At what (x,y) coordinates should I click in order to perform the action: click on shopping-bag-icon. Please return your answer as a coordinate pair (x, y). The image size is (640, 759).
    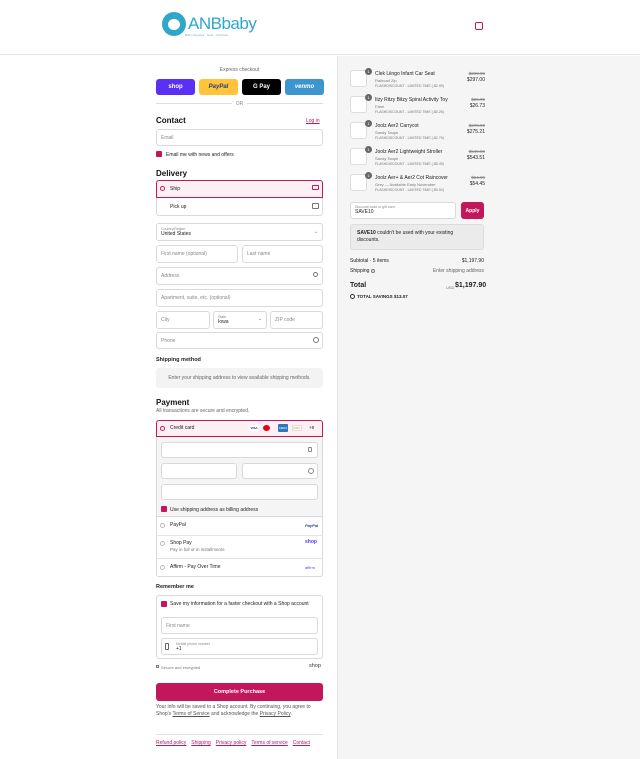
    Looking at the image, I should click on (479, 26).